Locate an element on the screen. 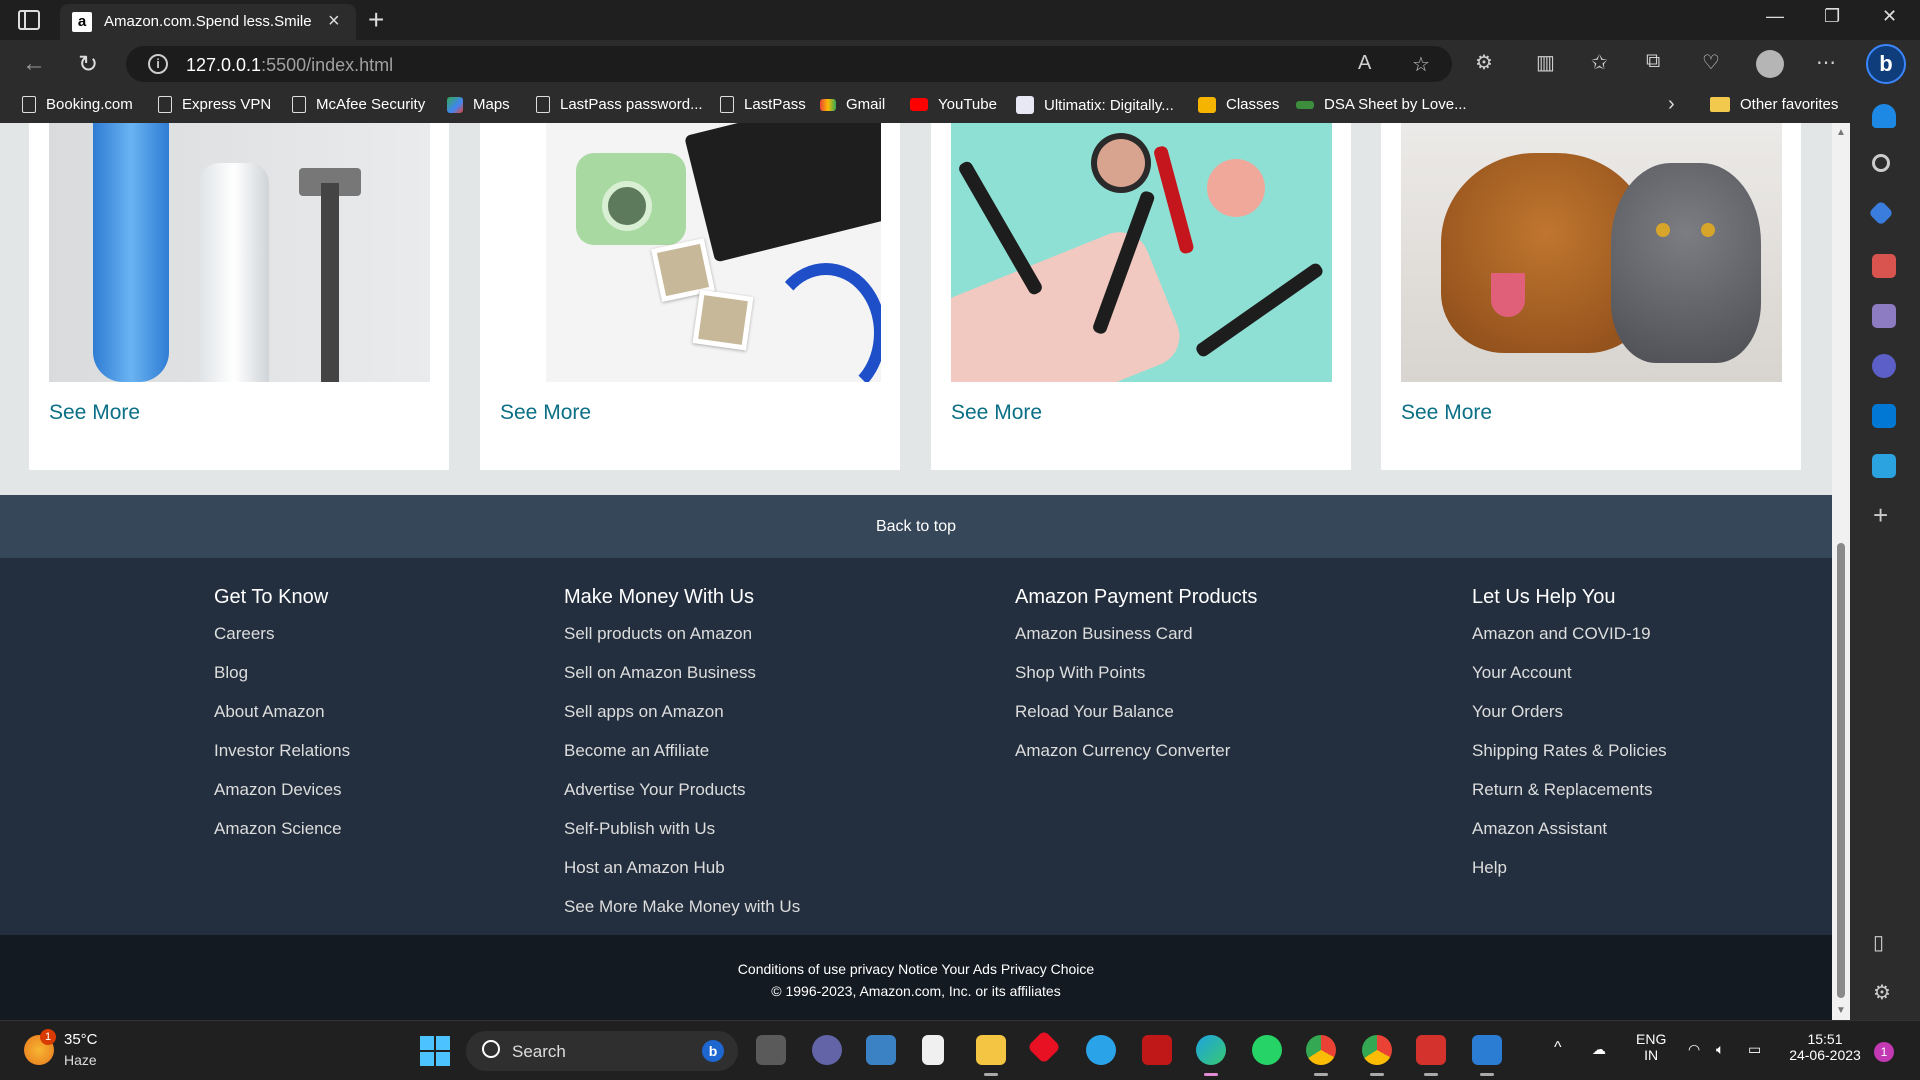 This screenshot has height=1080, width=1920. makeup-brushes-and-bag-image is located at coordinates (1141, 252).